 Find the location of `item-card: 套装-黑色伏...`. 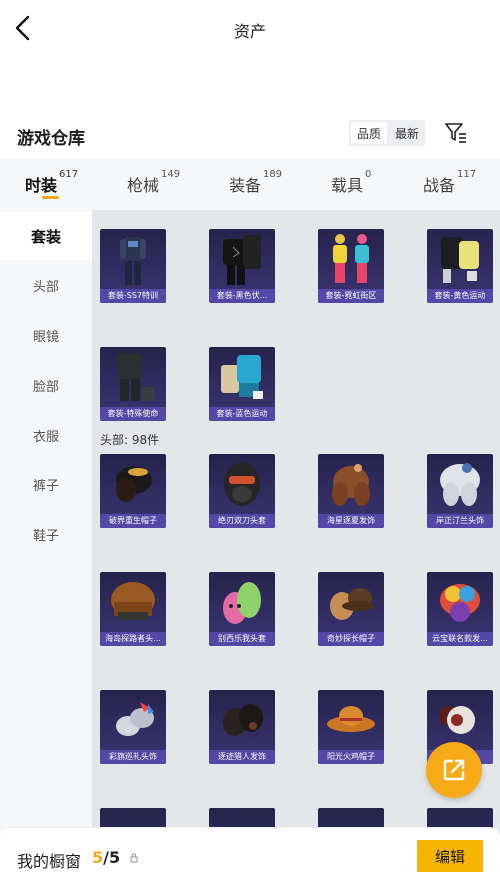

item-card: 套装-黑色伏... is located at coordinates (242, 266).